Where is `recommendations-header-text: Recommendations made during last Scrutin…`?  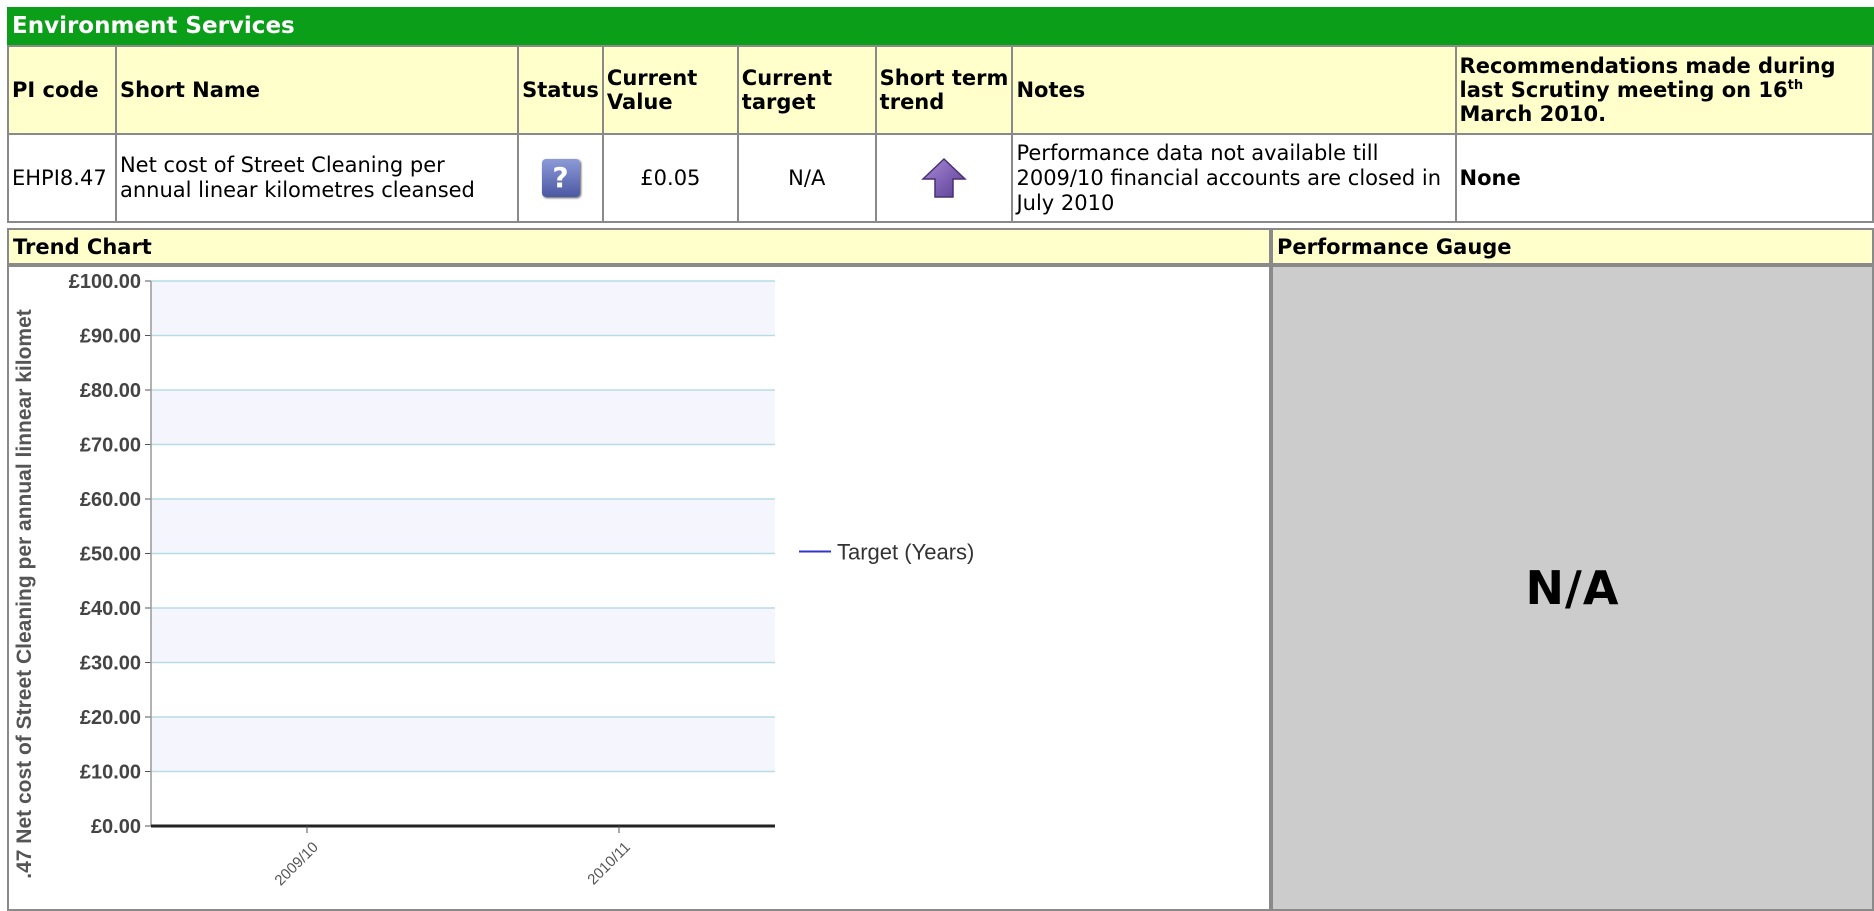 recommendations-header-text: Recommendations made during last Scrutin… is located at coordinates (1647, 78).